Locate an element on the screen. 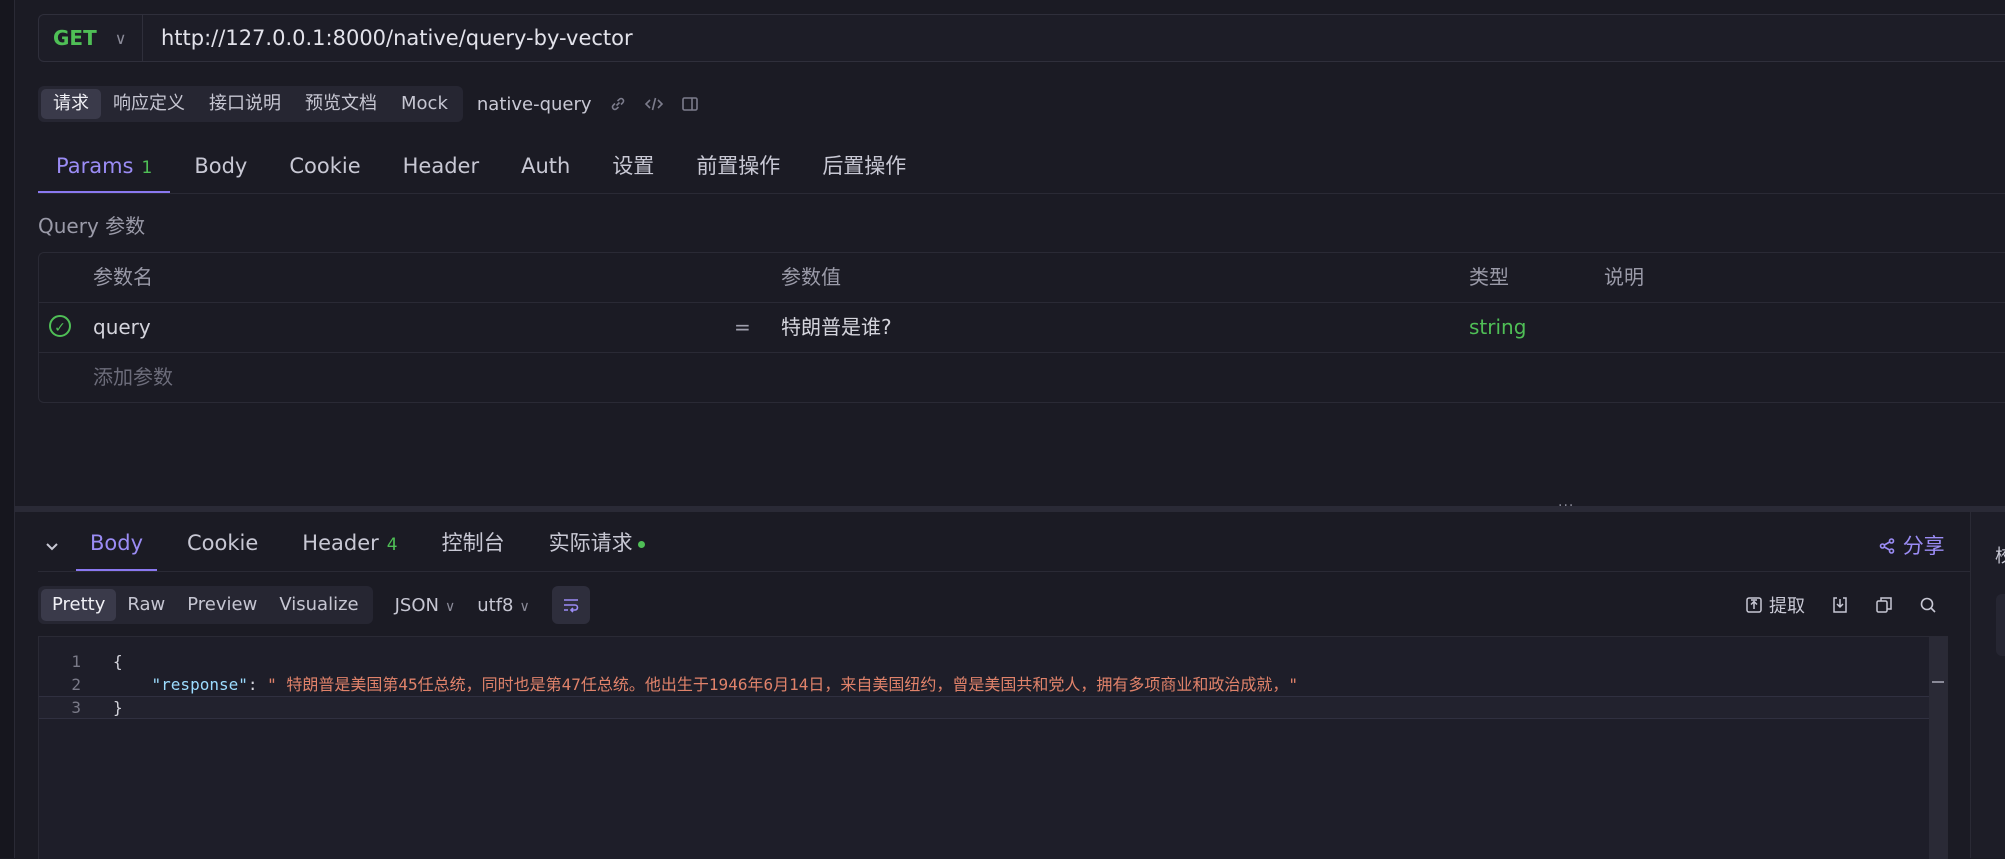 The width and height of the screenshot is (2005, 859). download-button is located at coordinates (1840, 605).